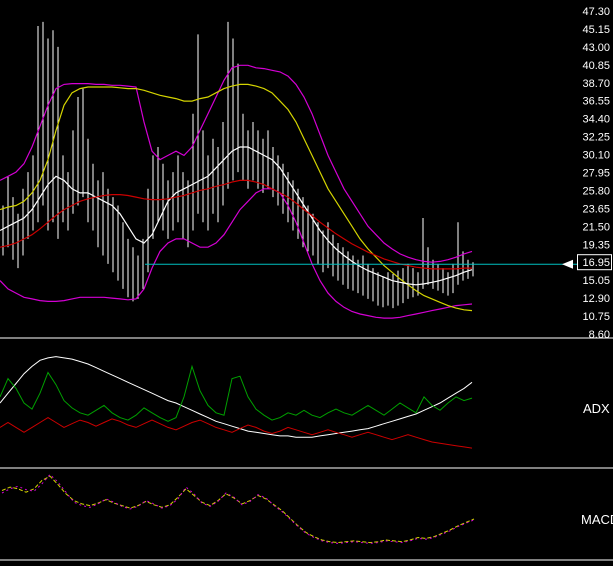 Image resolution: width=613 pixels, height=566 pixels. What do you see at coordinates (597, 519) in the screenshot?
I see `macd-panel-label: MACD` at bounding box center [597, 519].